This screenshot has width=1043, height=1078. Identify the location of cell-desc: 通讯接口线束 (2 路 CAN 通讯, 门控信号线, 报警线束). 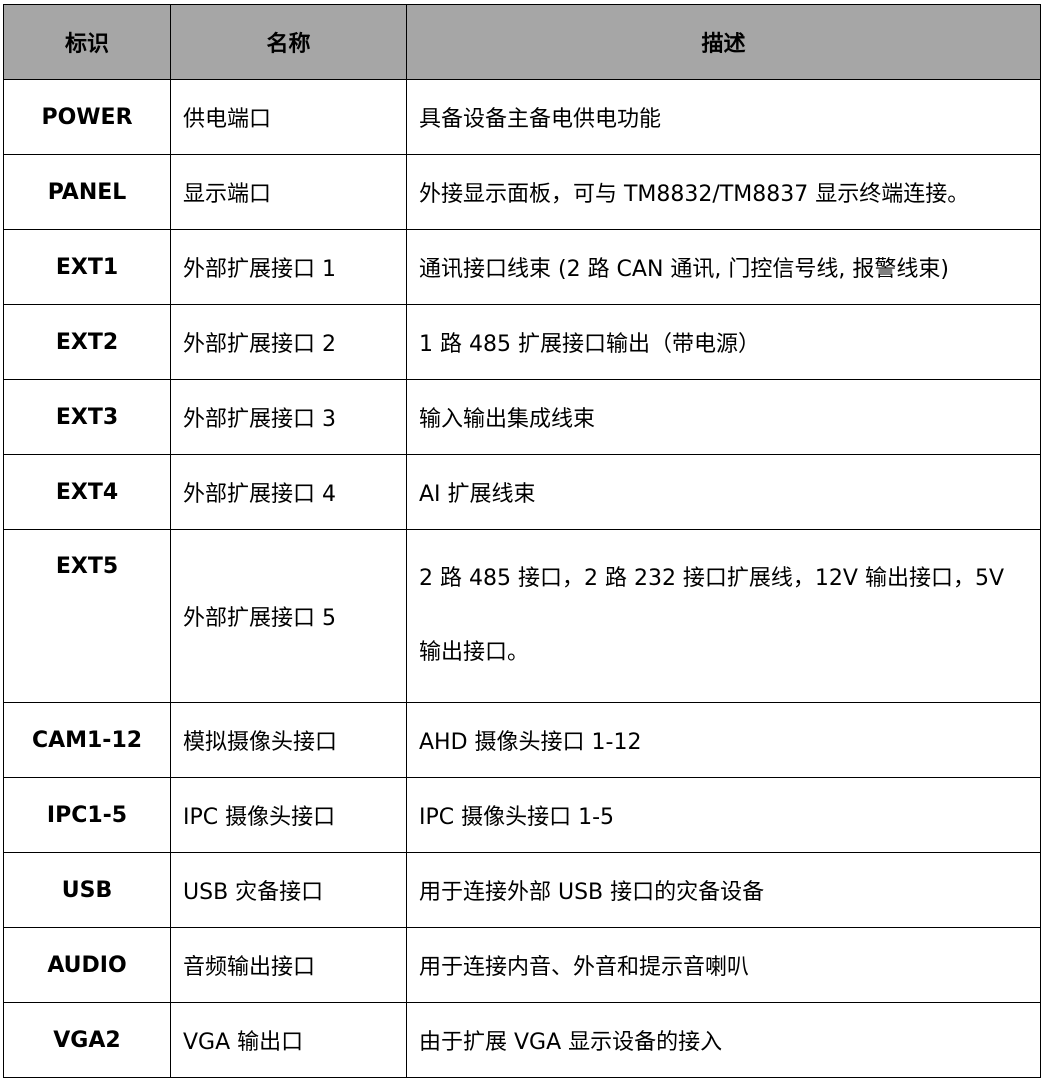
(723, 267).